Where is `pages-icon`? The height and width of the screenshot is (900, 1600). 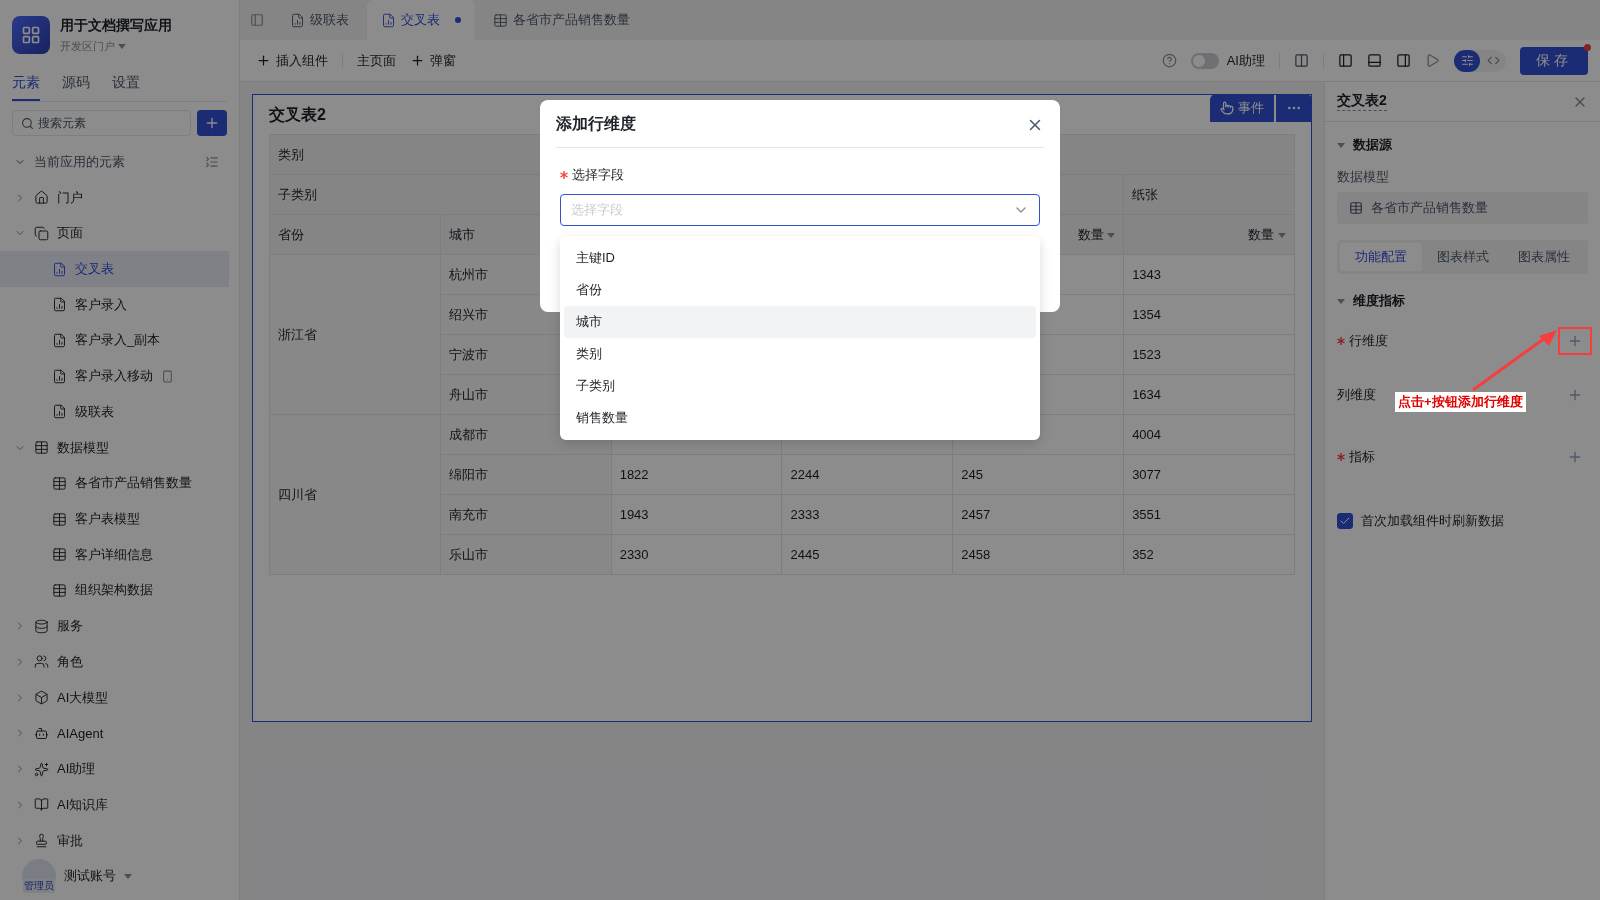 pages-icon is located at coordinates (41, 233).